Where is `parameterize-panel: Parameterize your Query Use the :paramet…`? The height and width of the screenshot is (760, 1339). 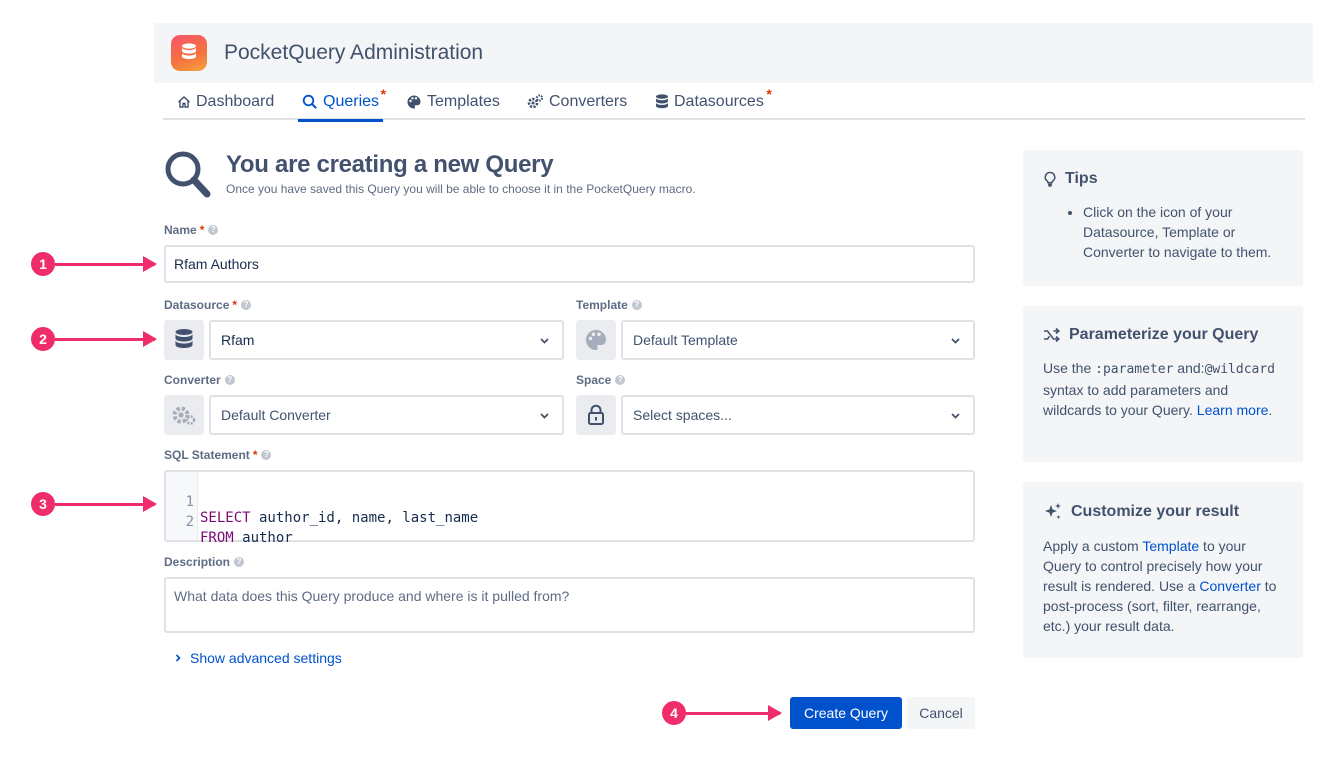
parameterize-panel: Parameterize your Query Use the :paramet… is located at coordinates (1163, 384).